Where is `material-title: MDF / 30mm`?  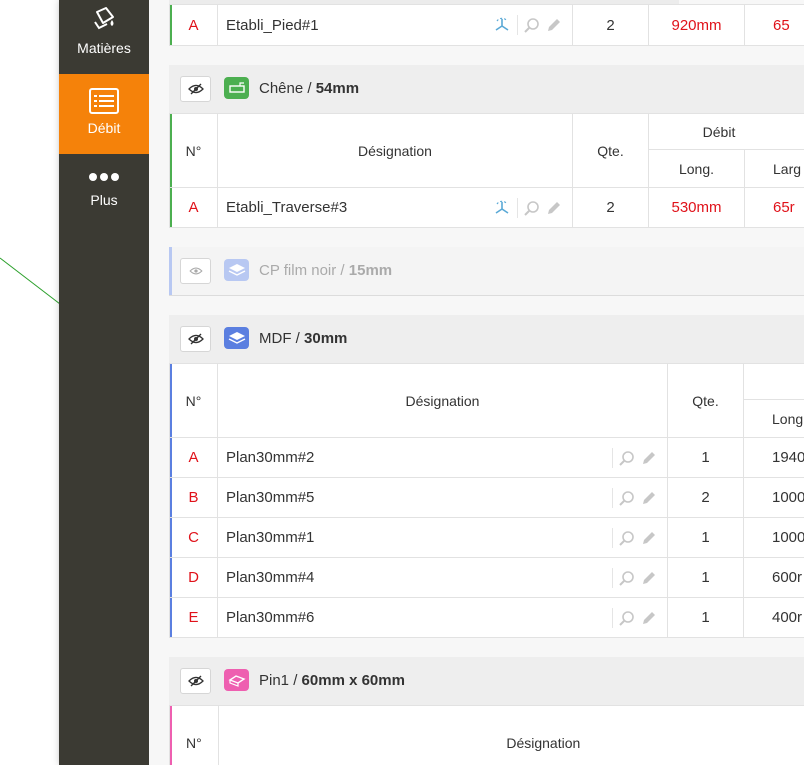
material-title: MDF / 30mm is located at coordinates (303, 338).